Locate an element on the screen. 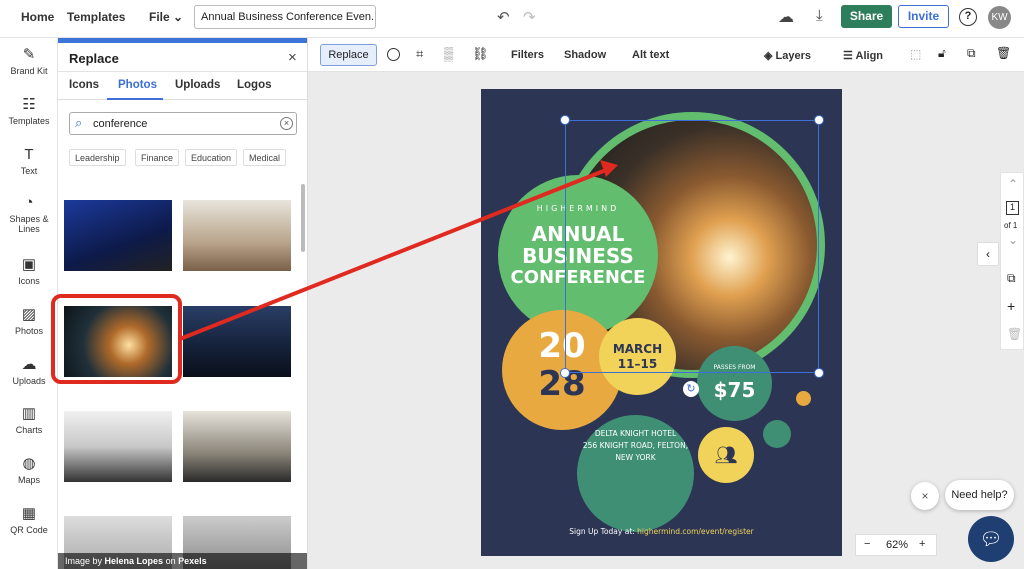  chat-icon: 💬︎ is located at coordinates (991, 539).